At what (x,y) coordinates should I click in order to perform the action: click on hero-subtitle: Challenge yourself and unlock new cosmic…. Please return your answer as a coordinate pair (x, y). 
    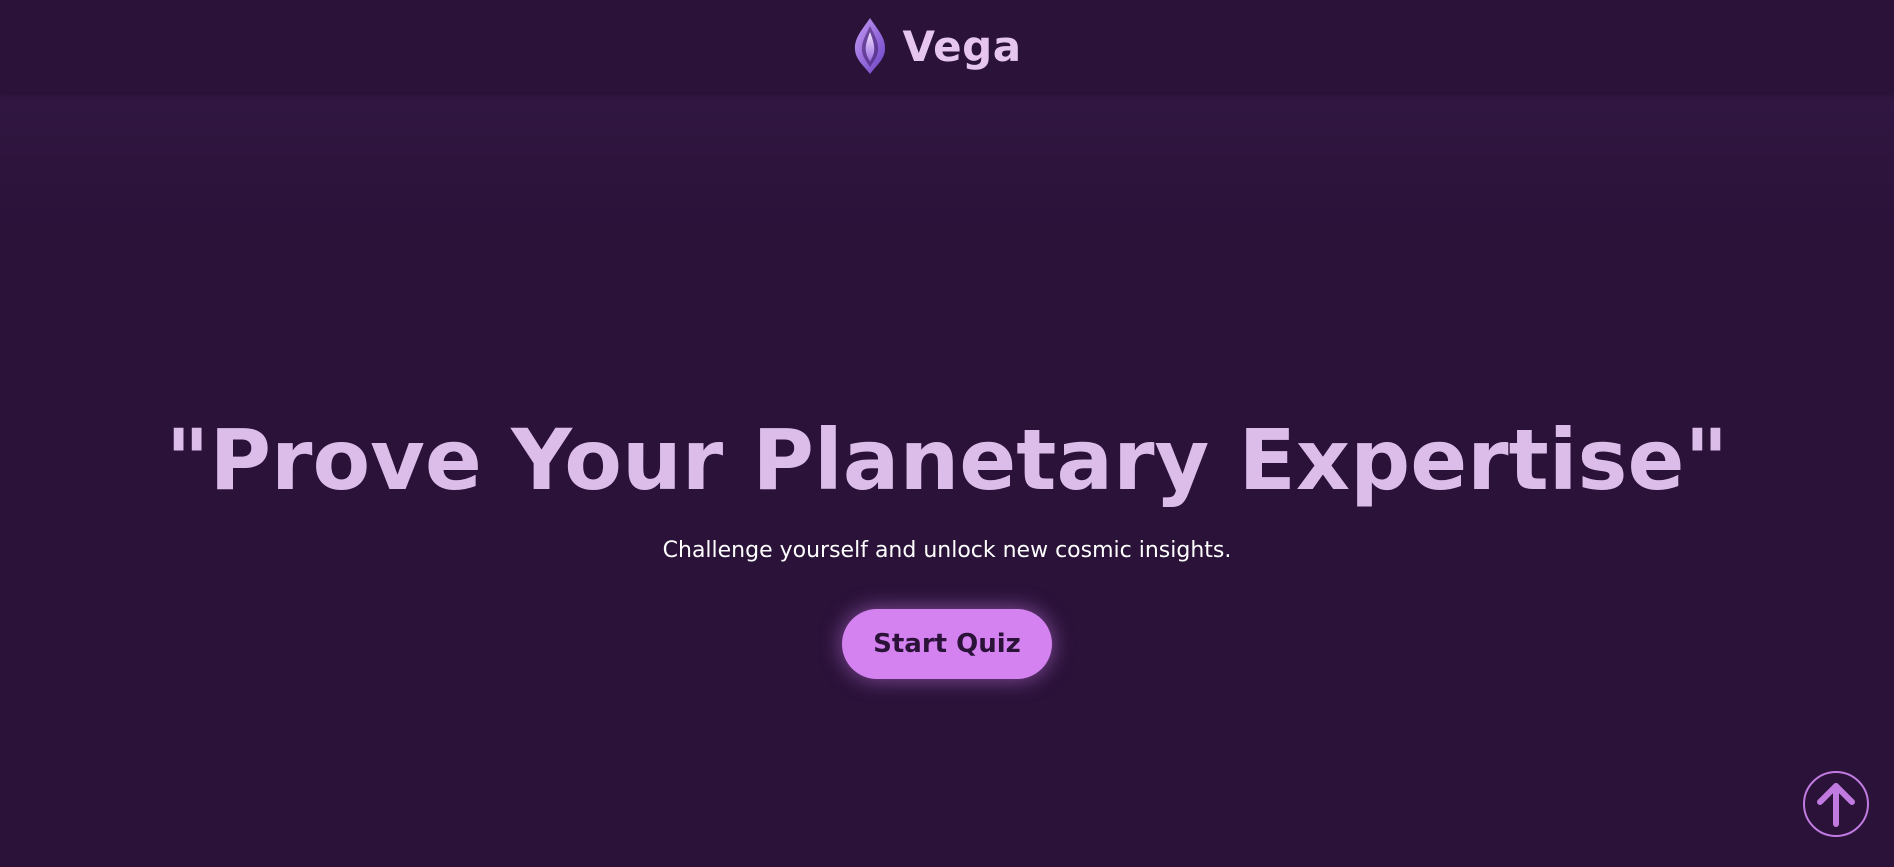
    Looking at the image, I should click on (947, 550).